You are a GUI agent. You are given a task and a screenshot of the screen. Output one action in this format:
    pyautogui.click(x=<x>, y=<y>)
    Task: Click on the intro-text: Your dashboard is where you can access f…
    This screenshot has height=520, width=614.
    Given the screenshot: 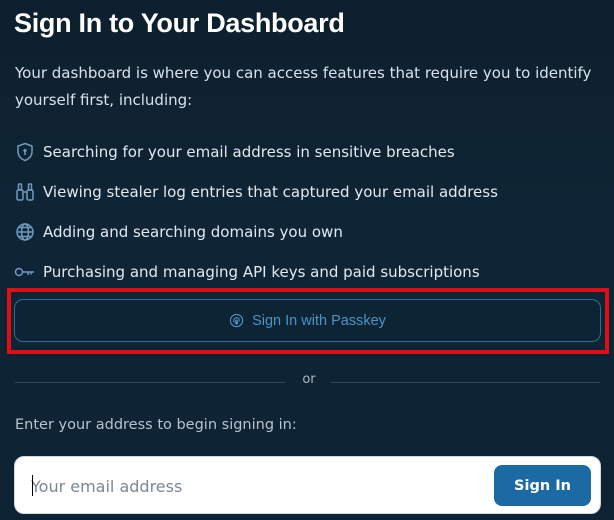 What is the action you would take?
    pyautogui.click(x=303, y=86)
    